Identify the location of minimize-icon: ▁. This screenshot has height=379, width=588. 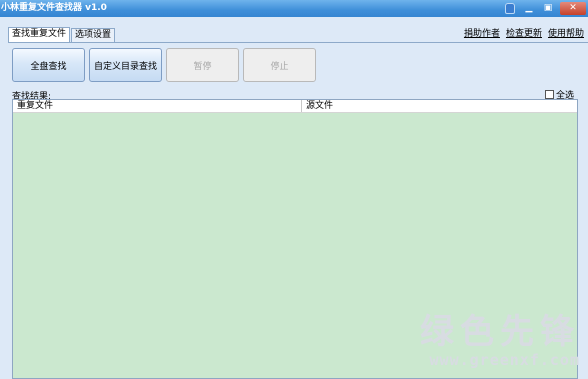
(529, 8).